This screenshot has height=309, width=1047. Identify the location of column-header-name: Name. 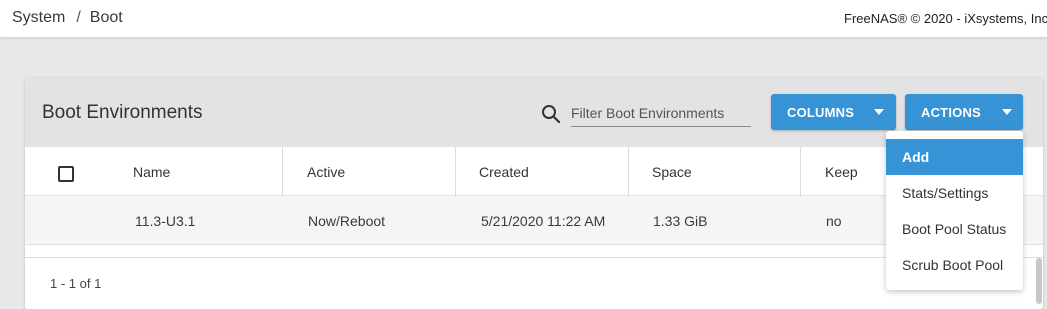
(151, 171).